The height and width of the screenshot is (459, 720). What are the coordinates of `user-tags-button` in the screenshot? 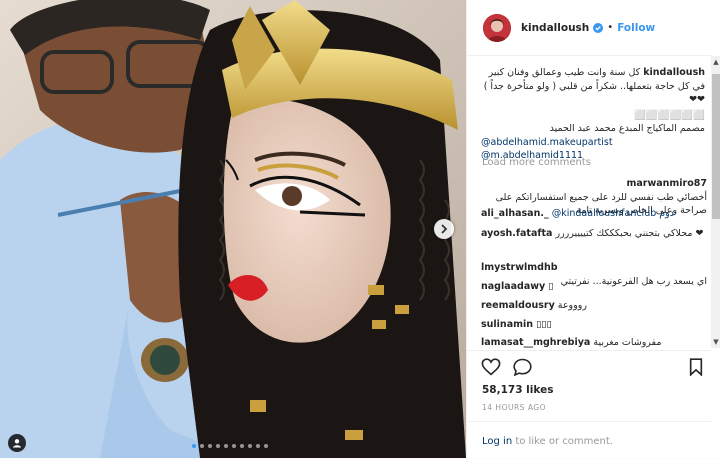 It's located at (17, 443).